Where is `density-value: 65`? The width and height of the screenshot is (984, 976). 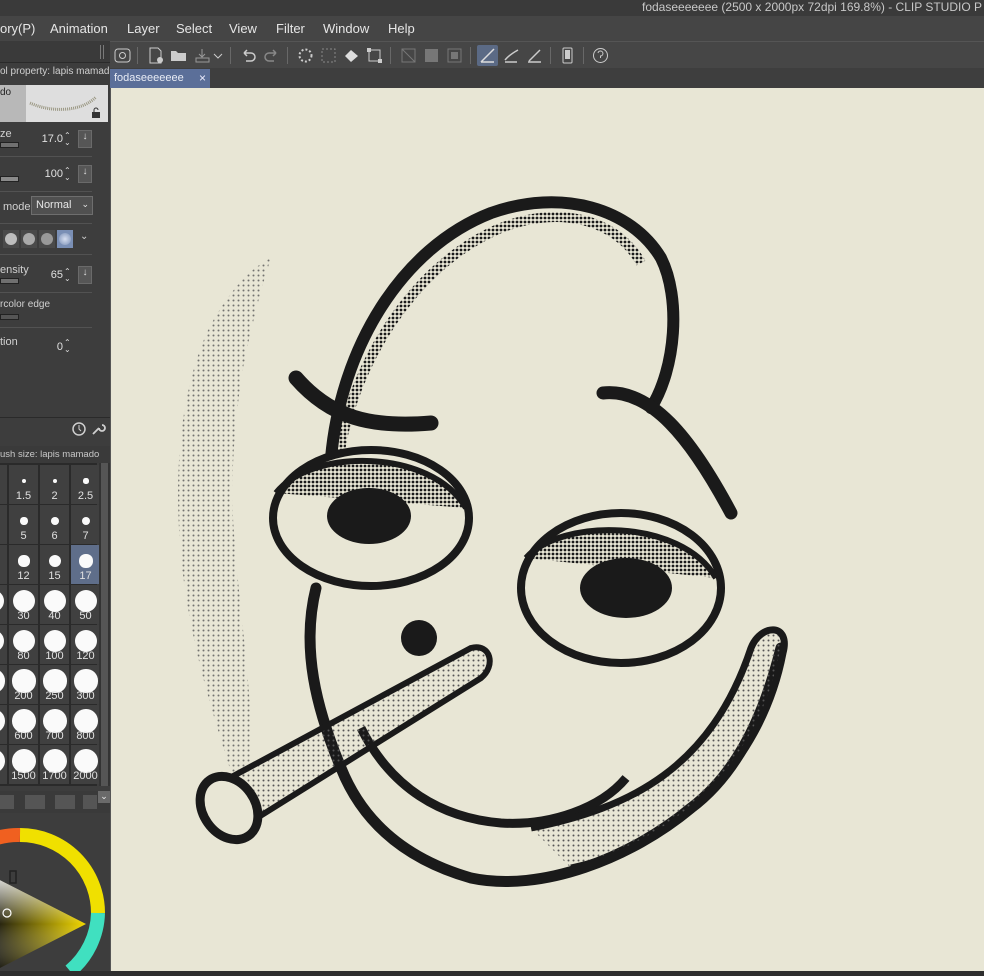 density-value: 65 is located at coordinates (51, 275).